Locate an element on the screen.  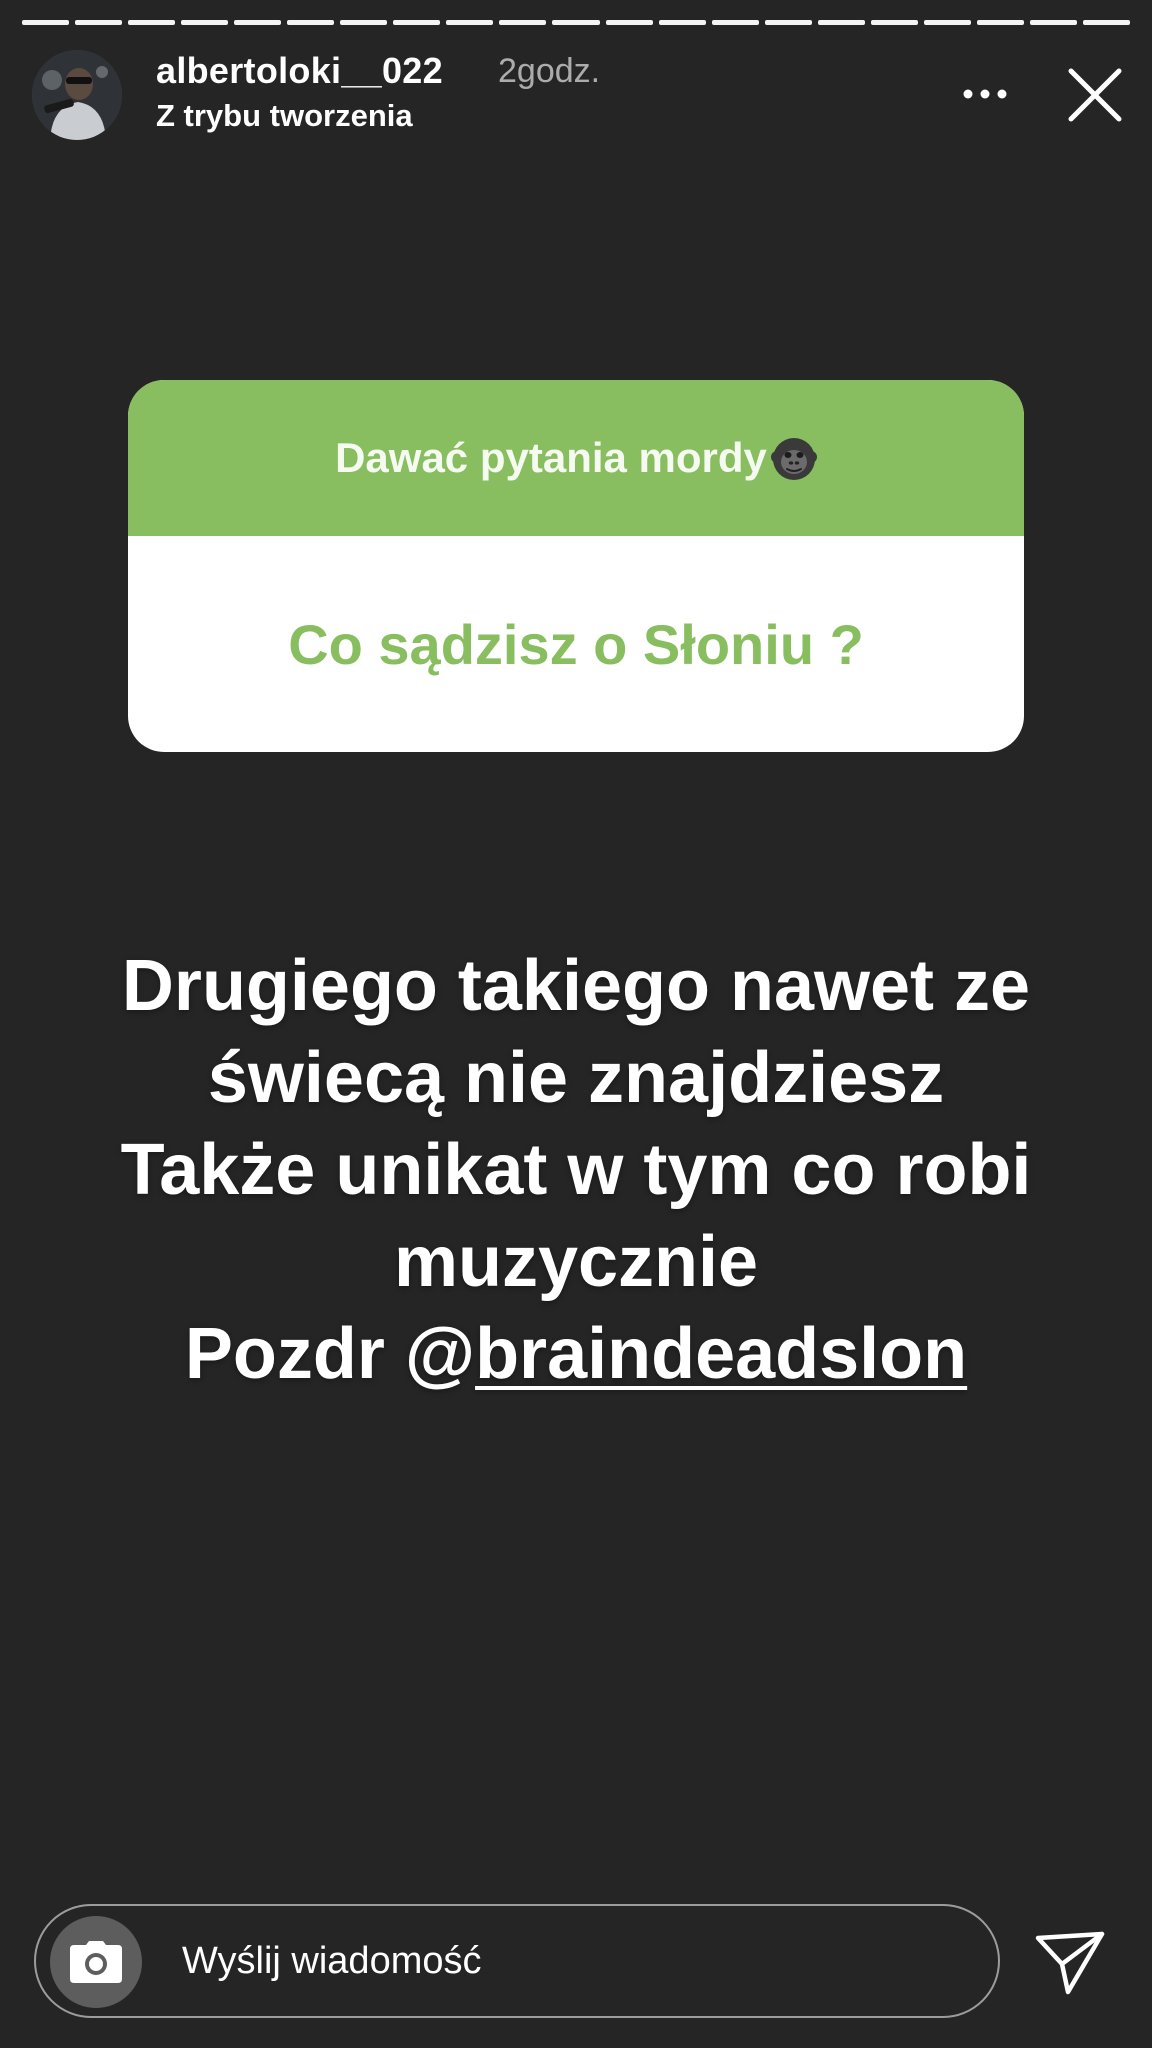
question-sticker-body: Co sądzisz o Słoniu ? is located at coordinates (576, 644).